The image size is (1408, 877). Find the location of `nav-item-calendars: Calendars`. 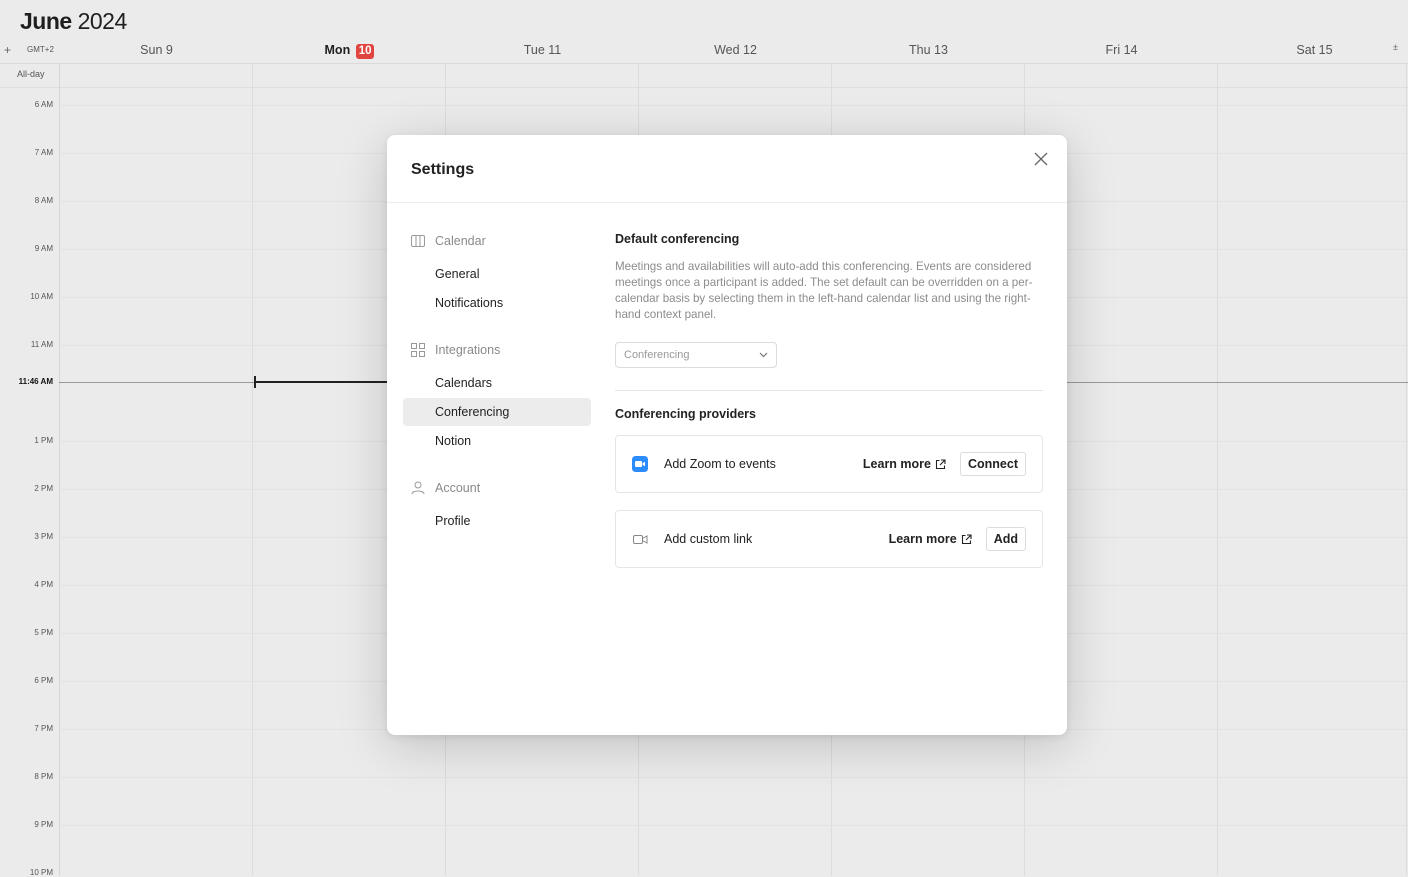

nav-item-calendars: Calendars is located at coordinates (497, 383).